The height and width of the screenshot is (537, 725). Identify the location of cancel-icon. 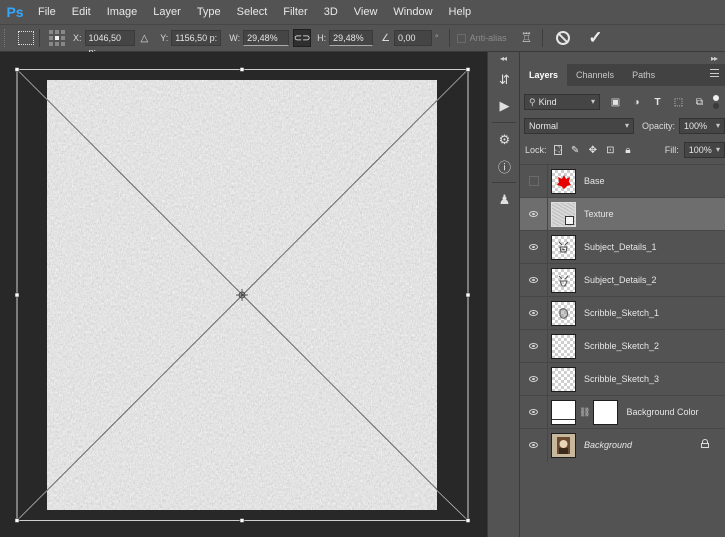
(563, 38).